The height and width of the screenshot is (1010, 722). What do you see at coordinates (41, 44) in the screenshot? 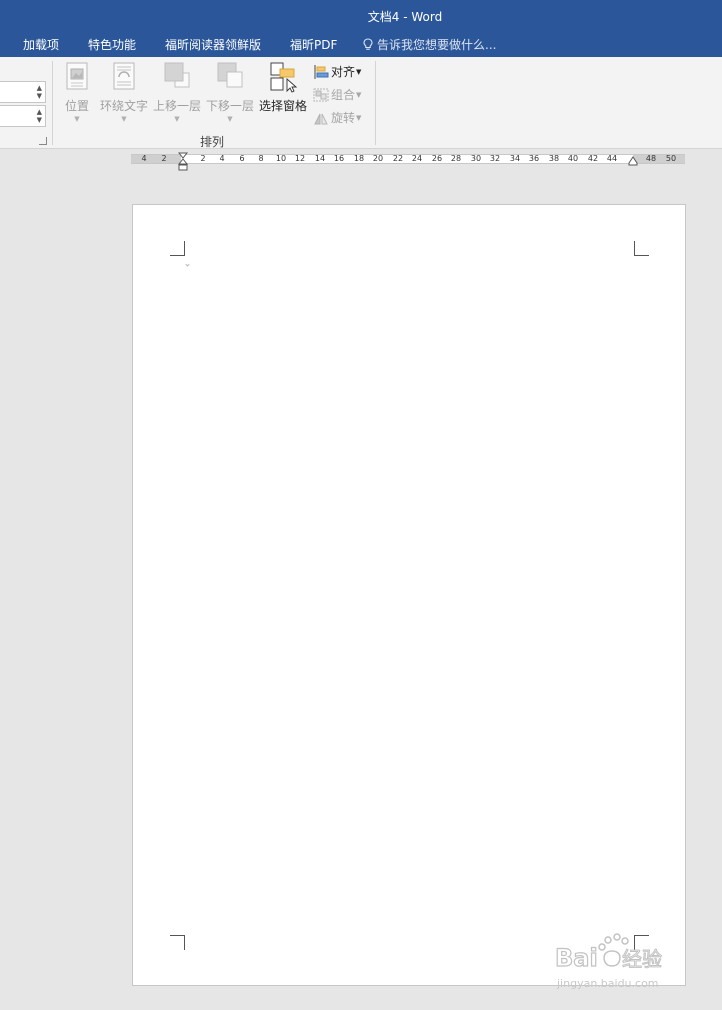
I see `tab-add-ins: 加载项` at bounding box center [41, 44].